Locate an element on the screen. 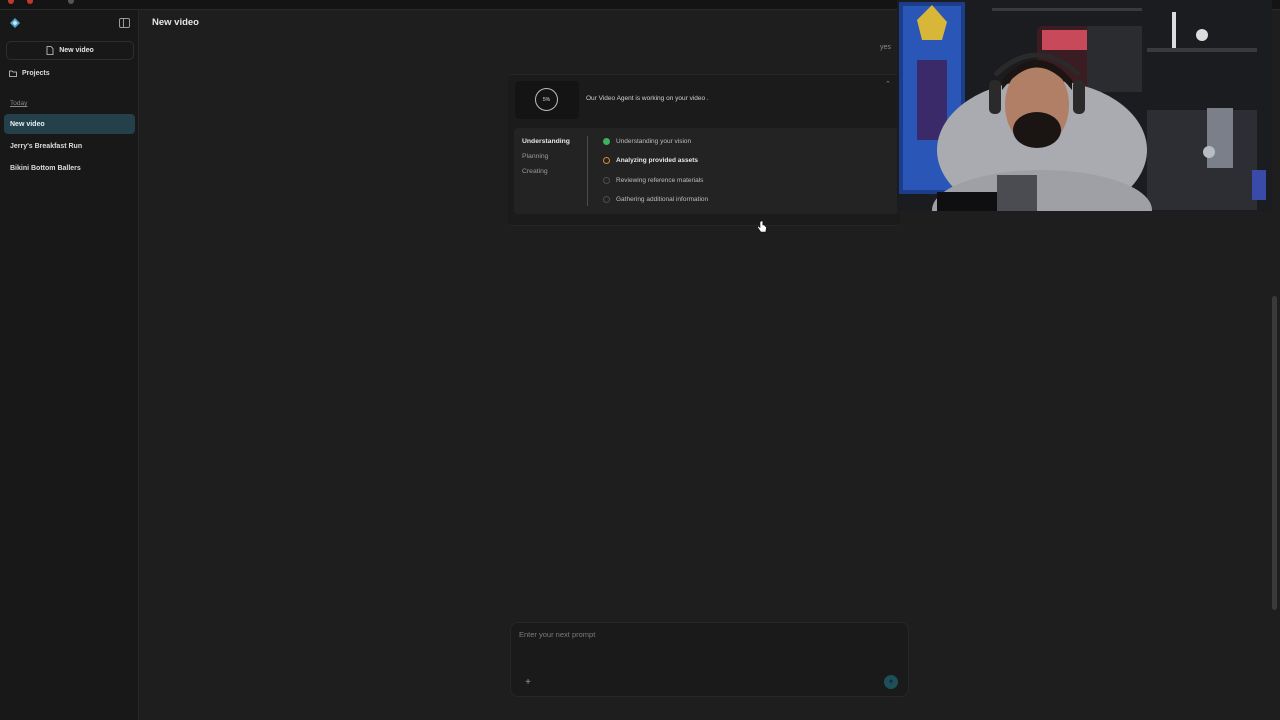 This screenshot has width=1280, height=720. hand-cursor-icon is located at coordinates (762, 226).